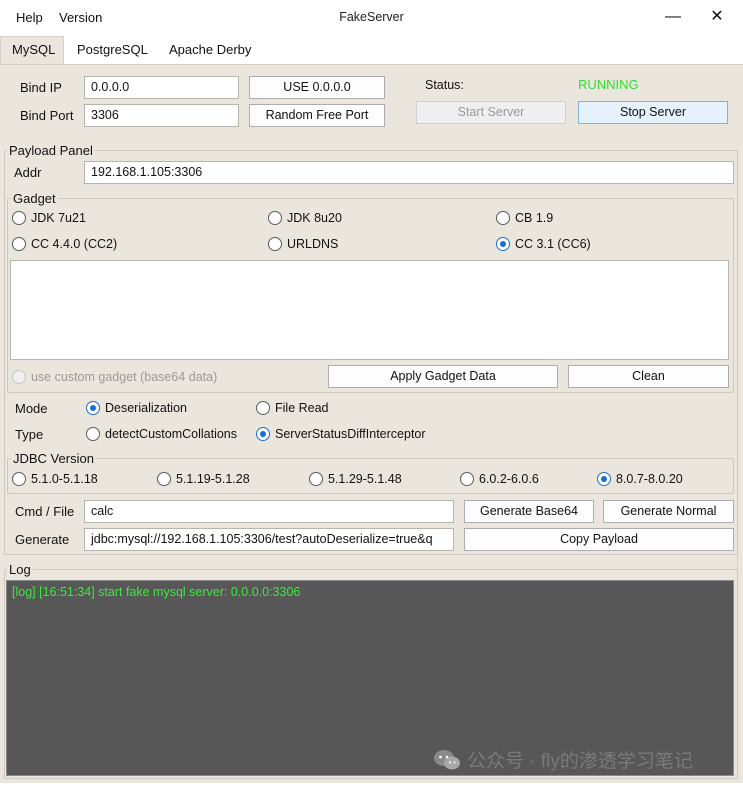  I want to click on radio-label: 5.1.19-5.1.28, so click(213, 479).